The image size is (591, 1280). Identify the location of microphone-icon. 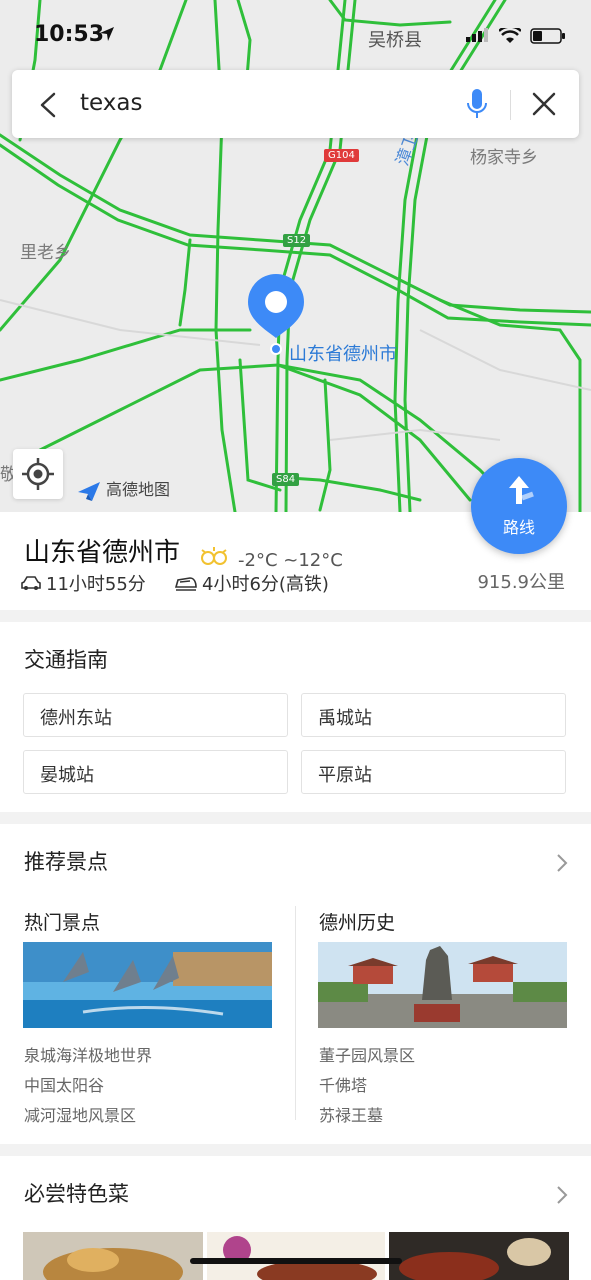
(477, 104).